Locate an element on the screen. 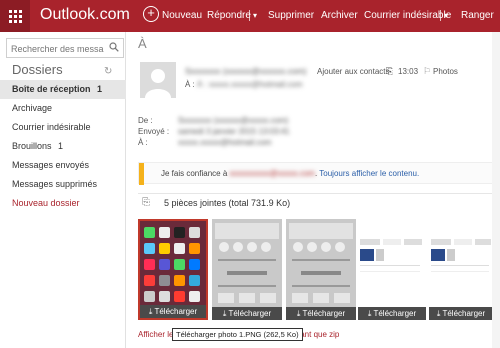  download-zip-link: tant que zip is located at coordinates (318, 334).